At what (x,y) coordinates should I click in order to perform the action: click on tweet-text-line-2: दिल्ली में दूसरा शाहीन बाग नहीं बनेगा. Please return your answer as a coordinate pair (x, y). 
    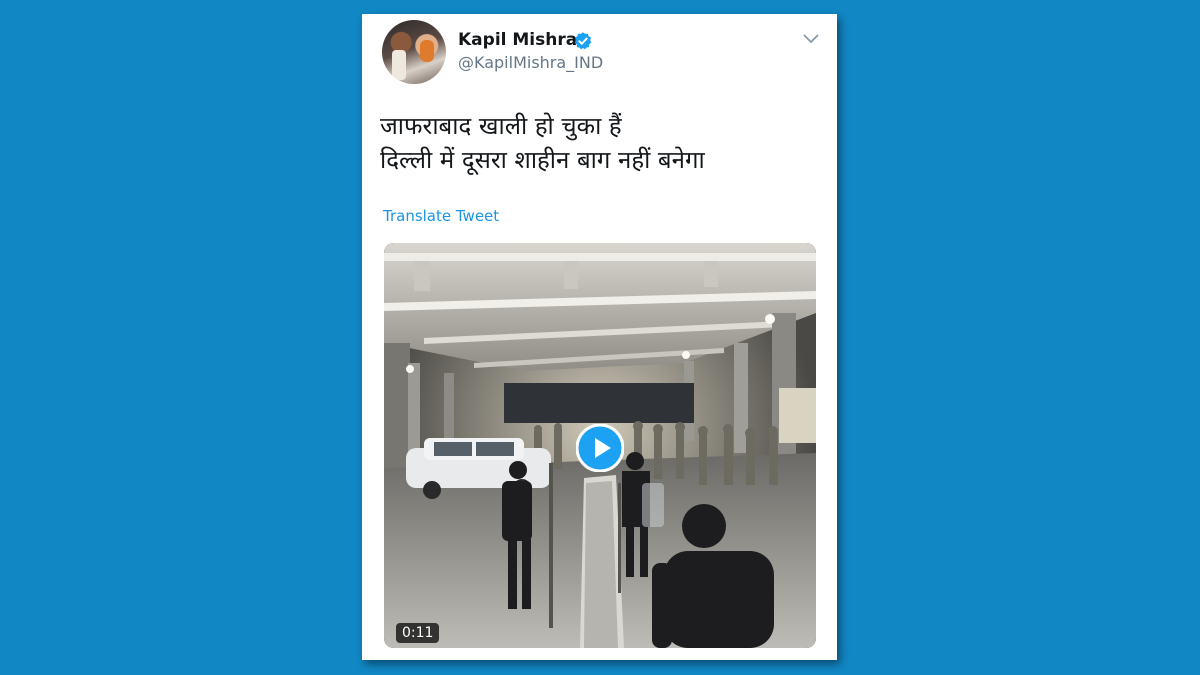
    Looking at the image, I should click on (542, 160).